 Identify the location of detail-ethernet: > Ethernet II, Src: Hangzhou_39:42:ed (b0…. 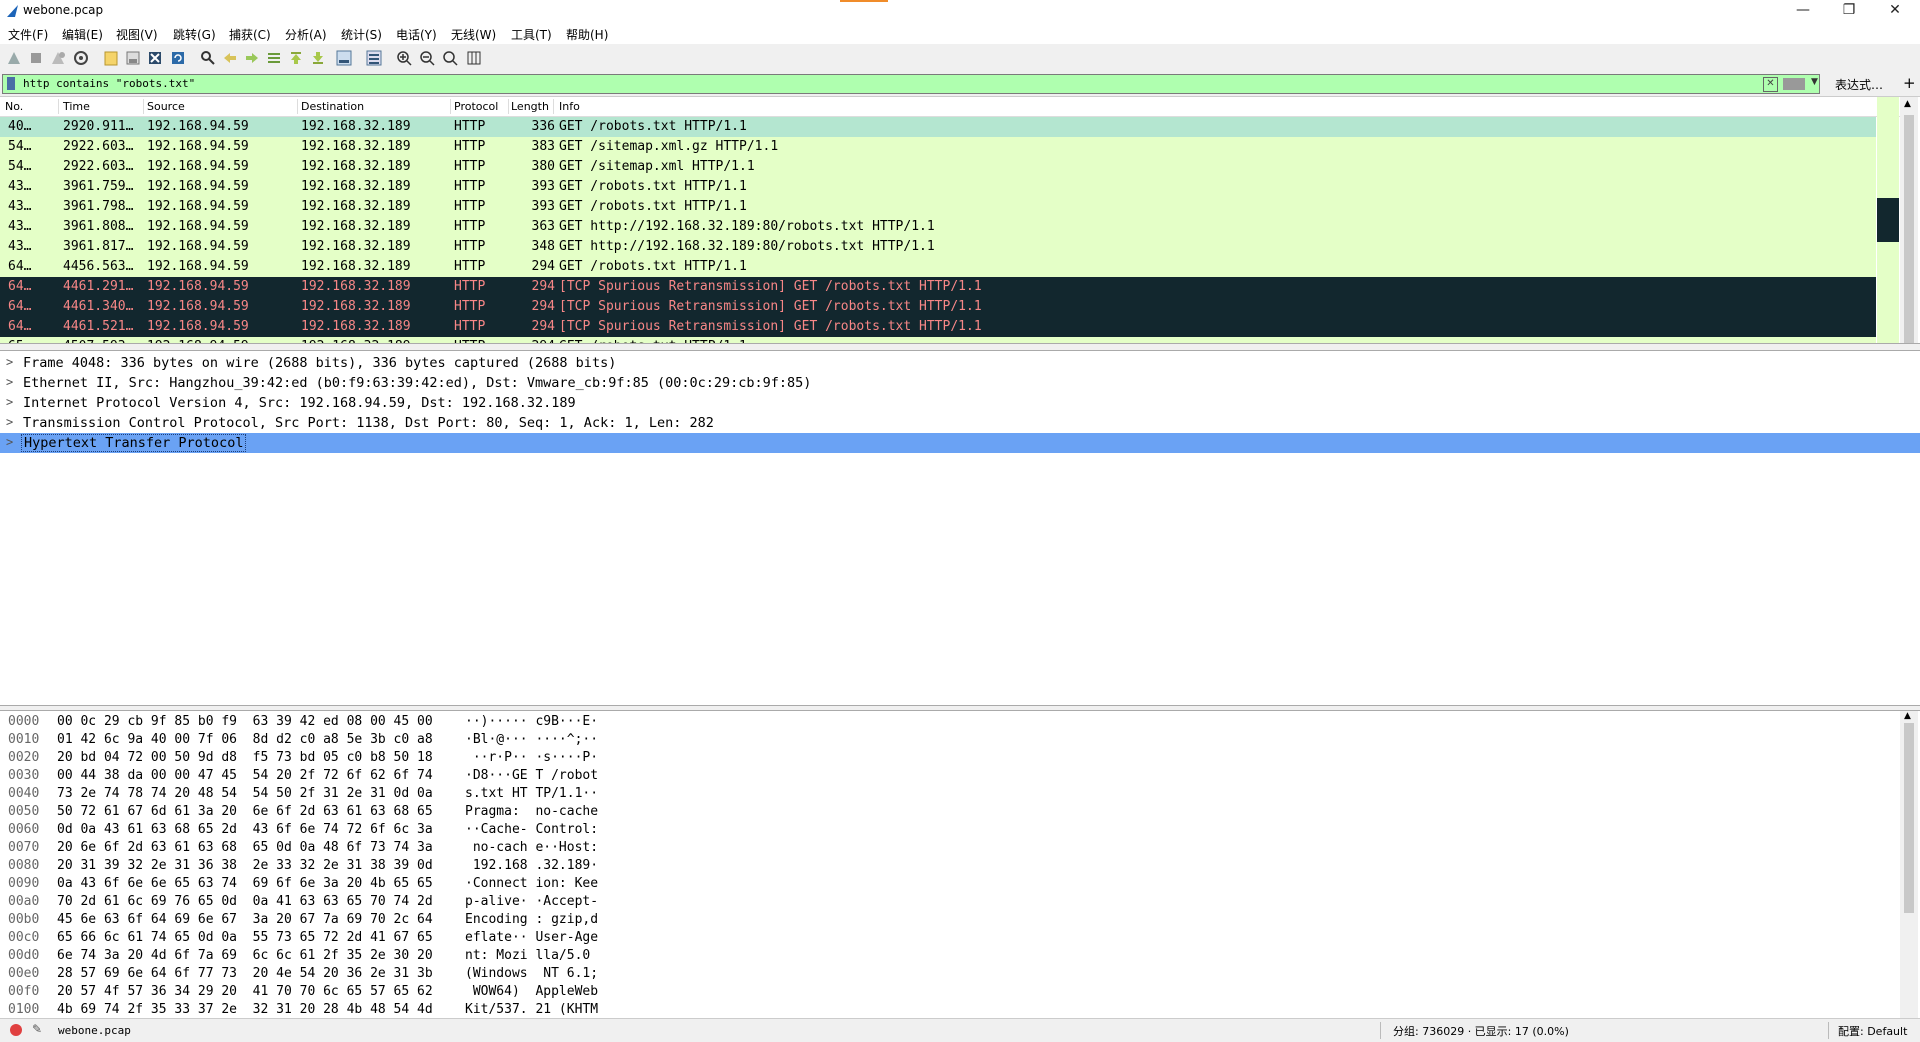
(960, 383).